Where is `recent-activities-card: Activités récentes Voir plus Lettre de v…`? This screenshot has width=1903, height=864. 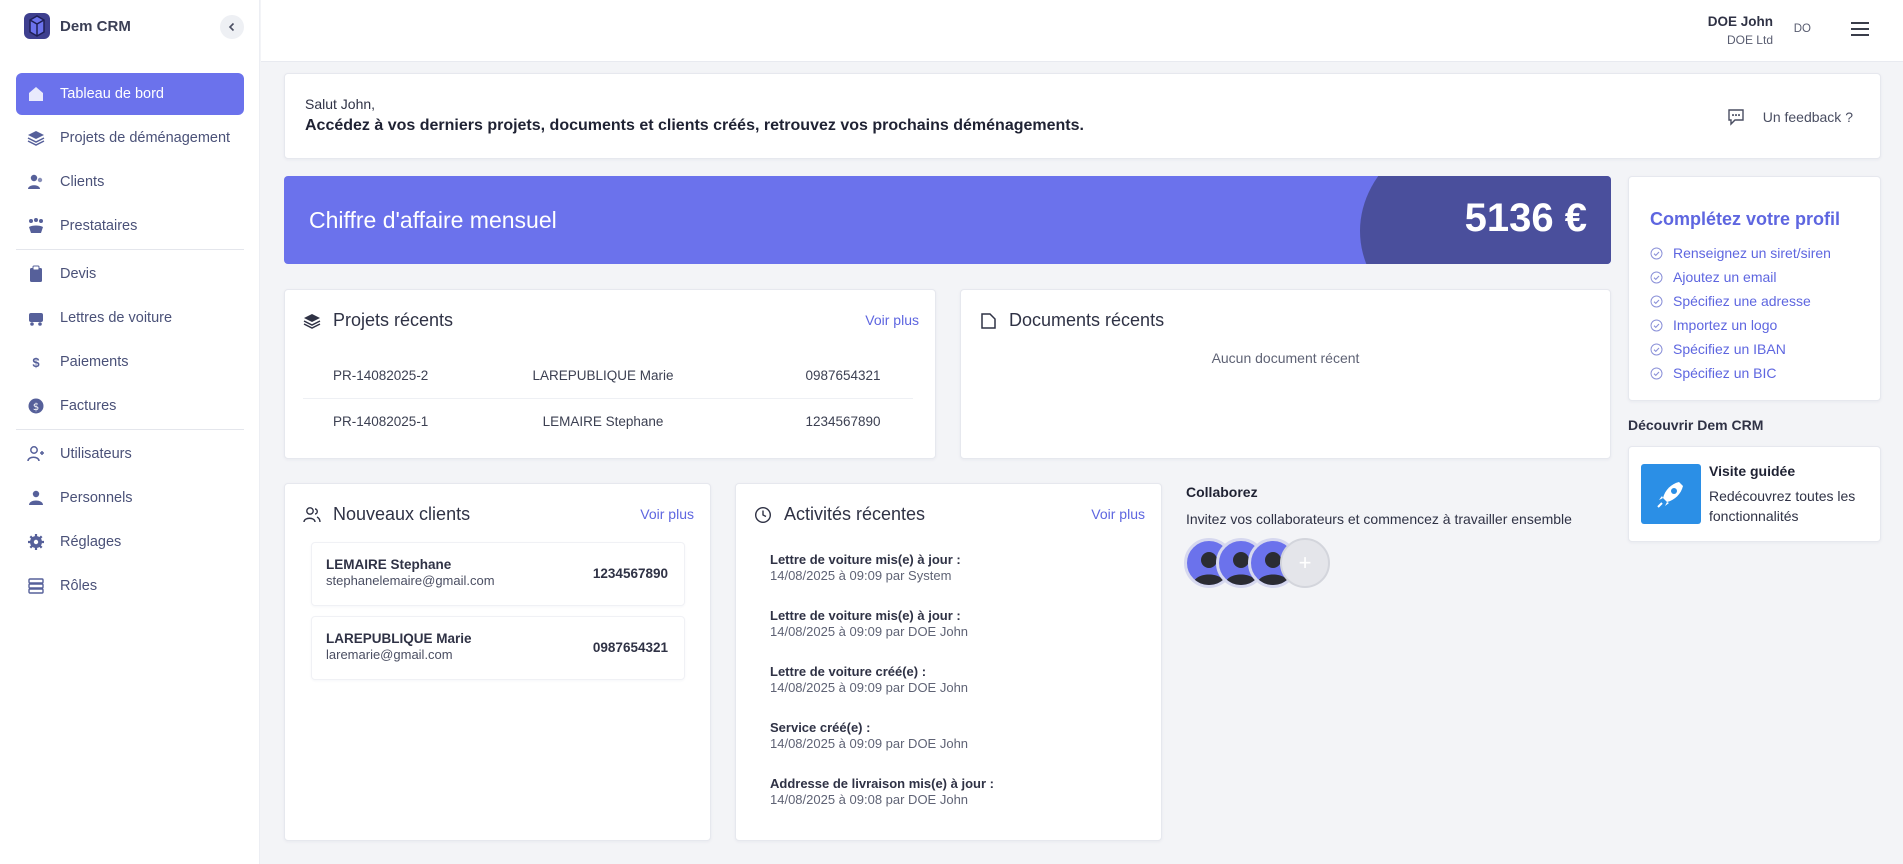
recent-activities-card: Activités récentes Voir plus Lettre de v… is located at coordinates (948, 662).